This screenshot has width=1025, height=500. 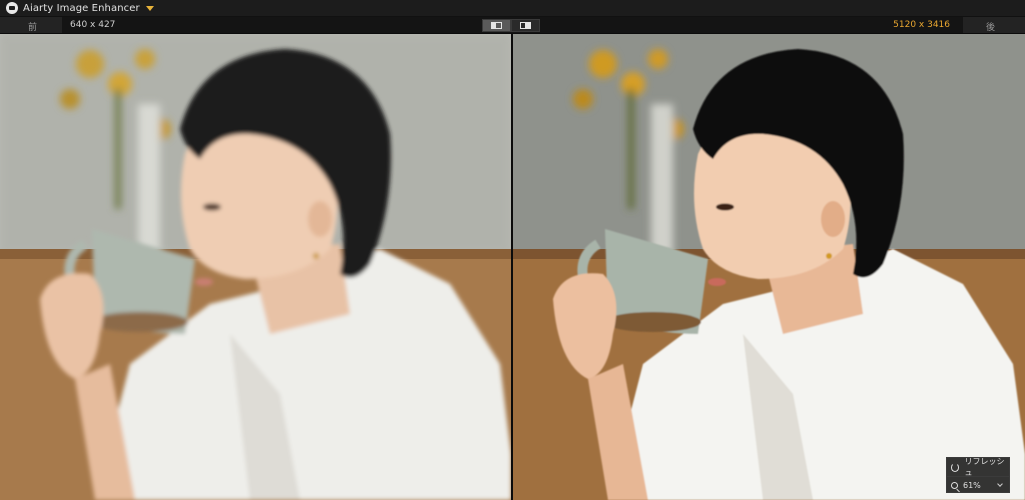 What do you see at coordinates (972, 485) in the screenshot?
I see `zoom-level: 61%` at bounding box center [972, 485].